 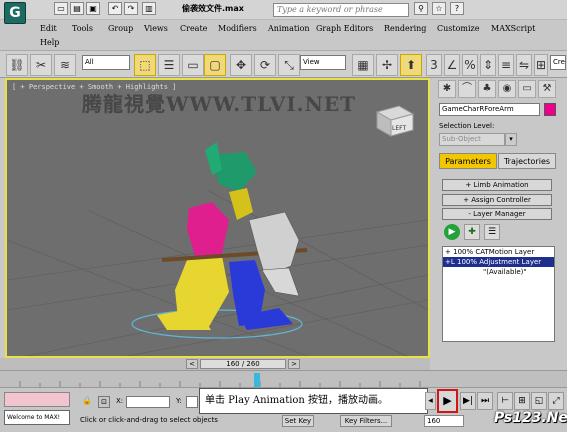 I want to click on menu-graph-editors: Graph Editors, so click(x=344, y=28).